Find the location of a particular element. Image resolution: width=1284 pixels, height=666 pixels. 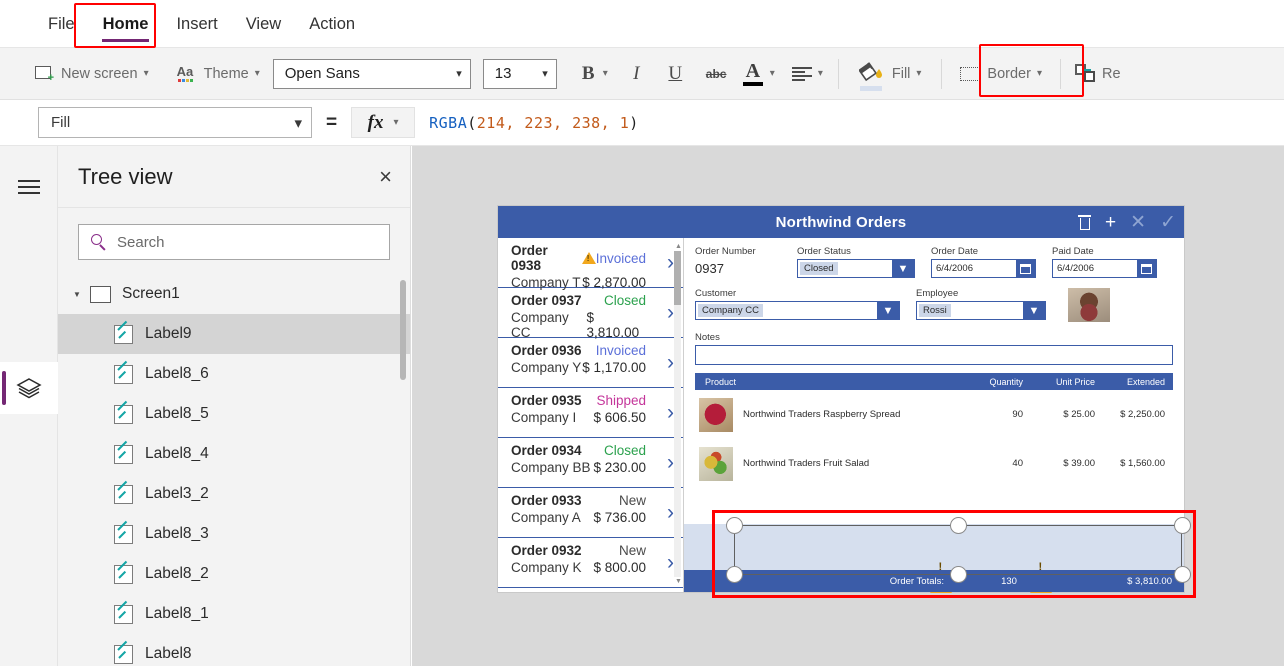

gallery-row: Order 0935 Shipped Company I $ 606.50 › is located at coordinates (590, 413).